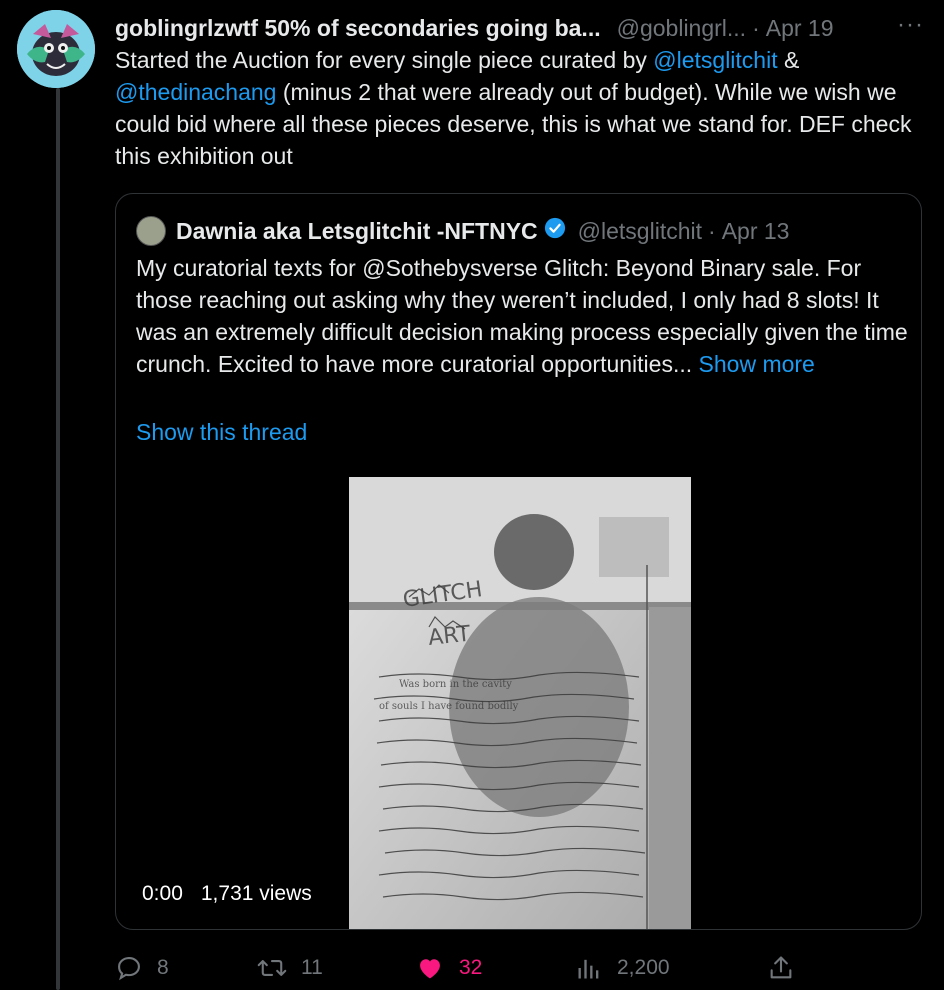 The height and width of the screenshot is (990, 944). I want to click on share-button, so click(788, 968).